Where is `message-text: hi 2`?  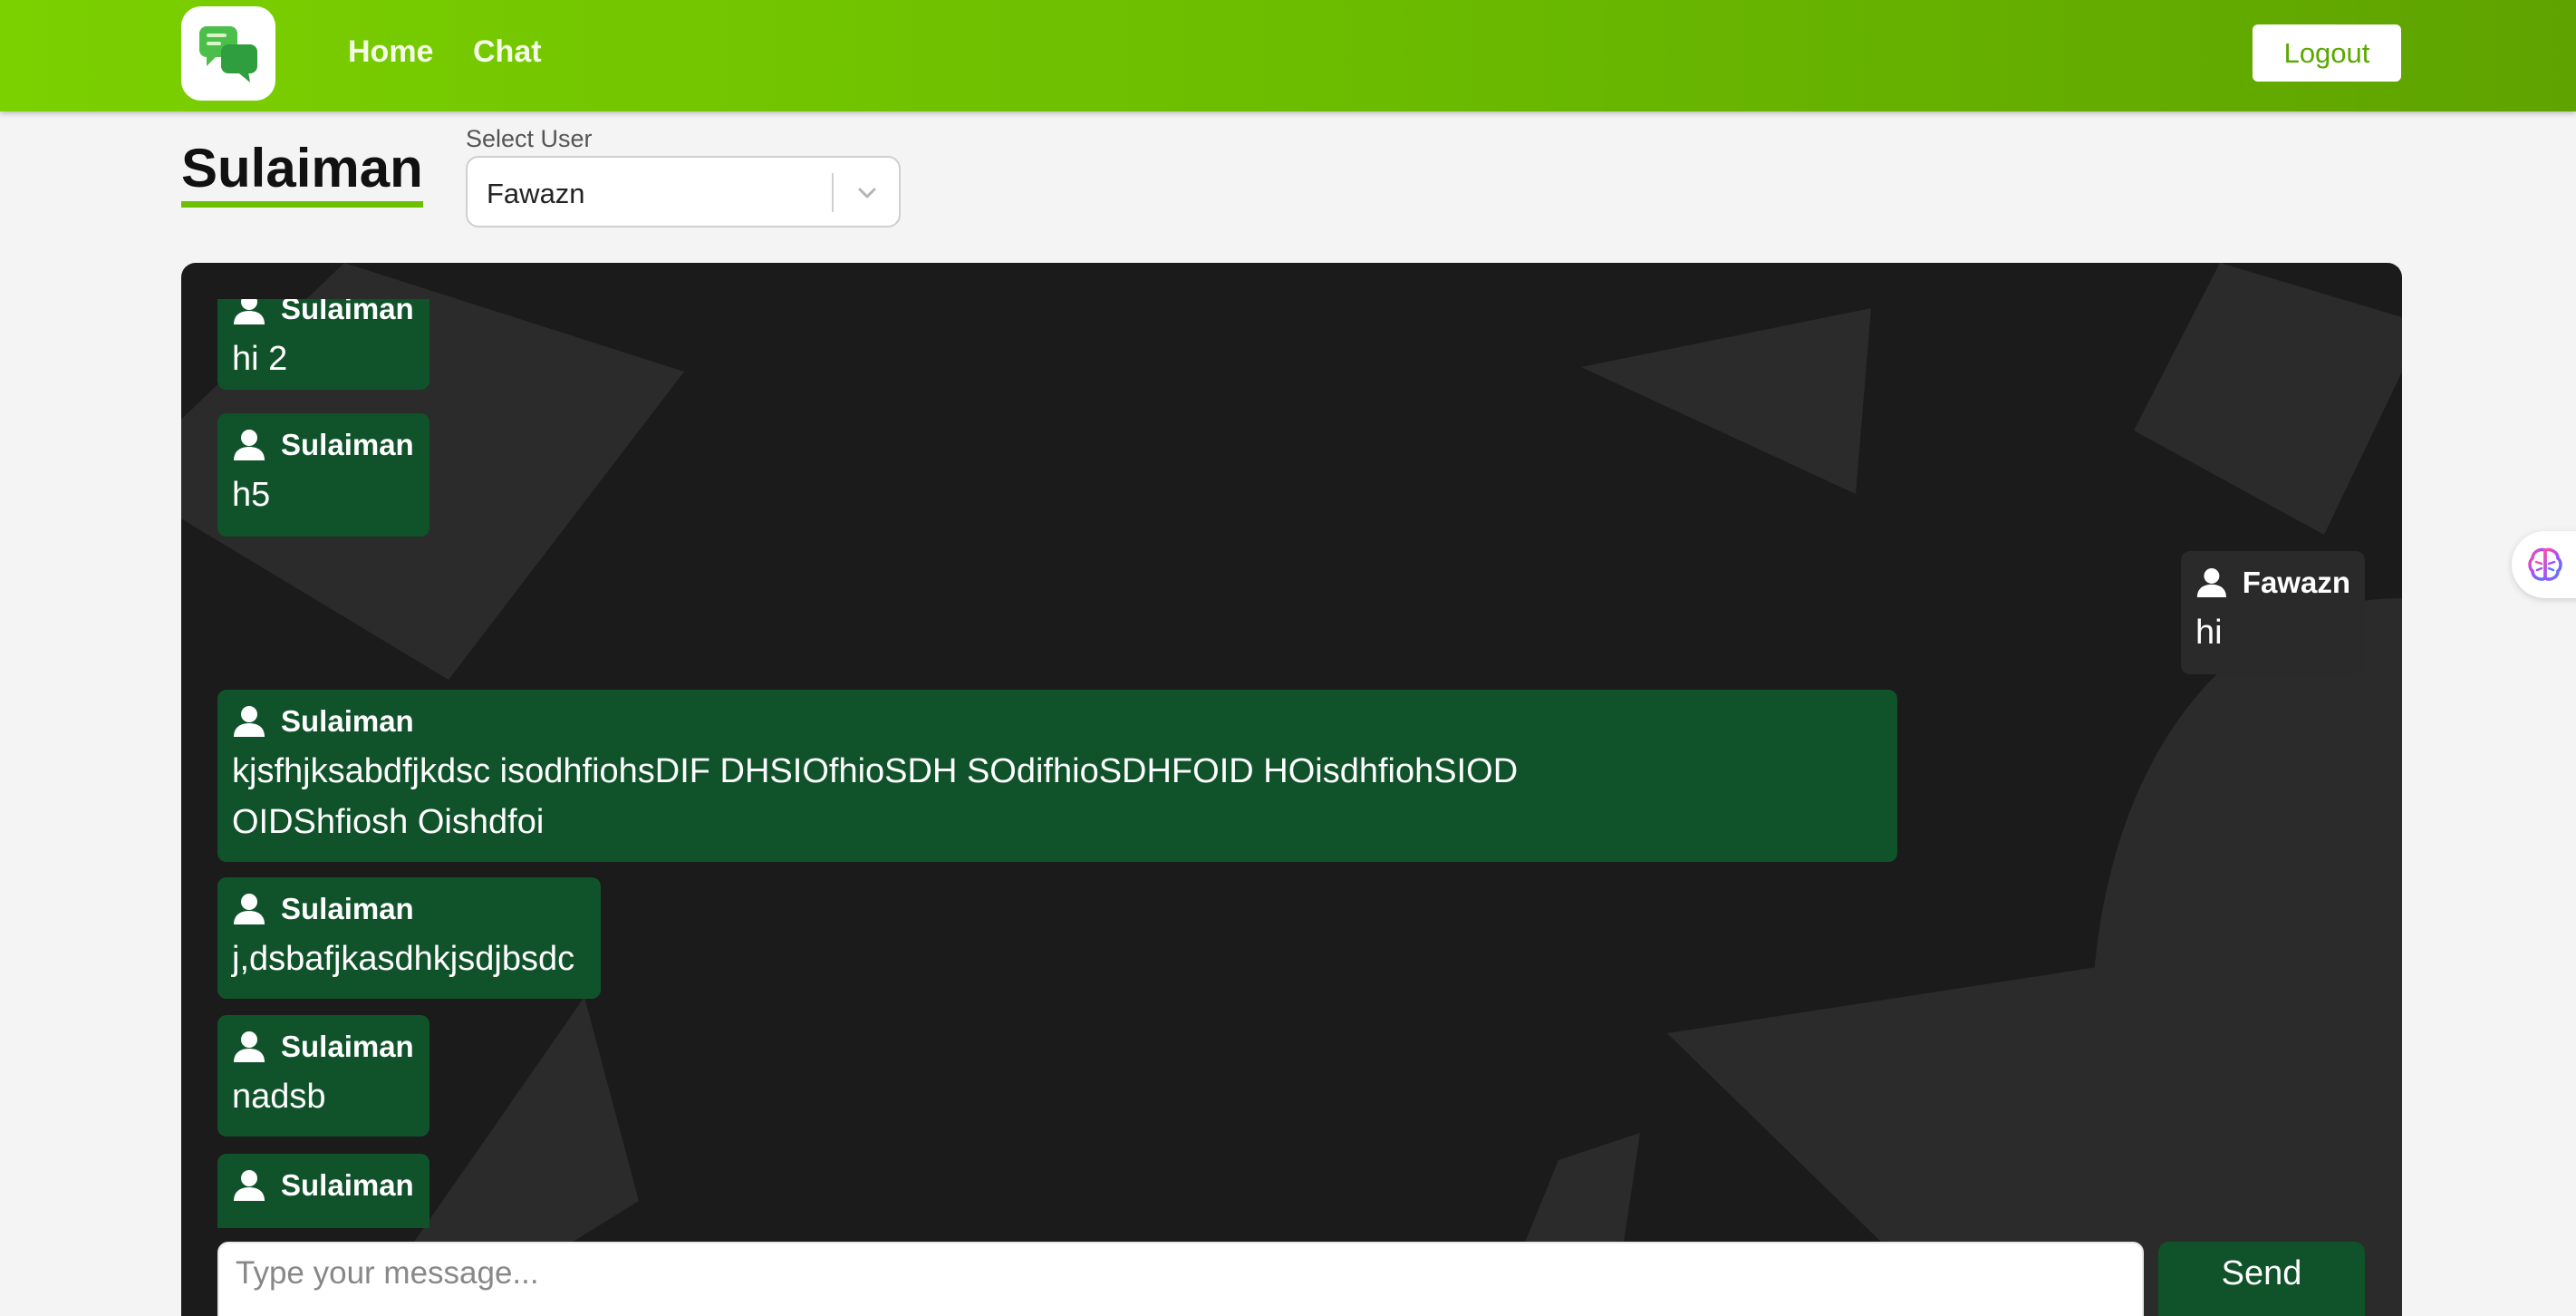 message-text: hi 2 is located at coordinates (260, 359).